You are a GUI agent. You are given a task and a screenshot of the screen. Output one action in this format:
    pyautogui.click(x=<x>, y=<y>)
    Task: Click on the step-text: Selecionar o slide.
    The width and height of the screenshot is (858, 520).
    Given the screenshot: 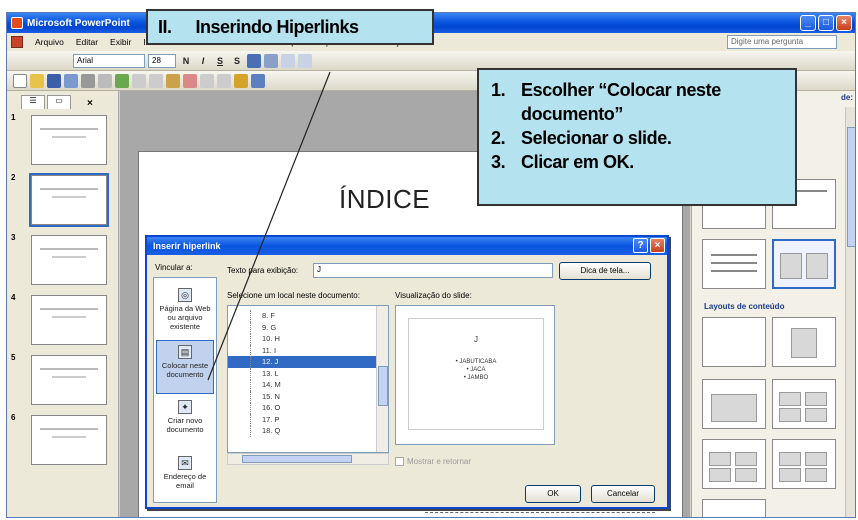 What is the action you would take?
    pyautogui.click(x=596, y=138)
    